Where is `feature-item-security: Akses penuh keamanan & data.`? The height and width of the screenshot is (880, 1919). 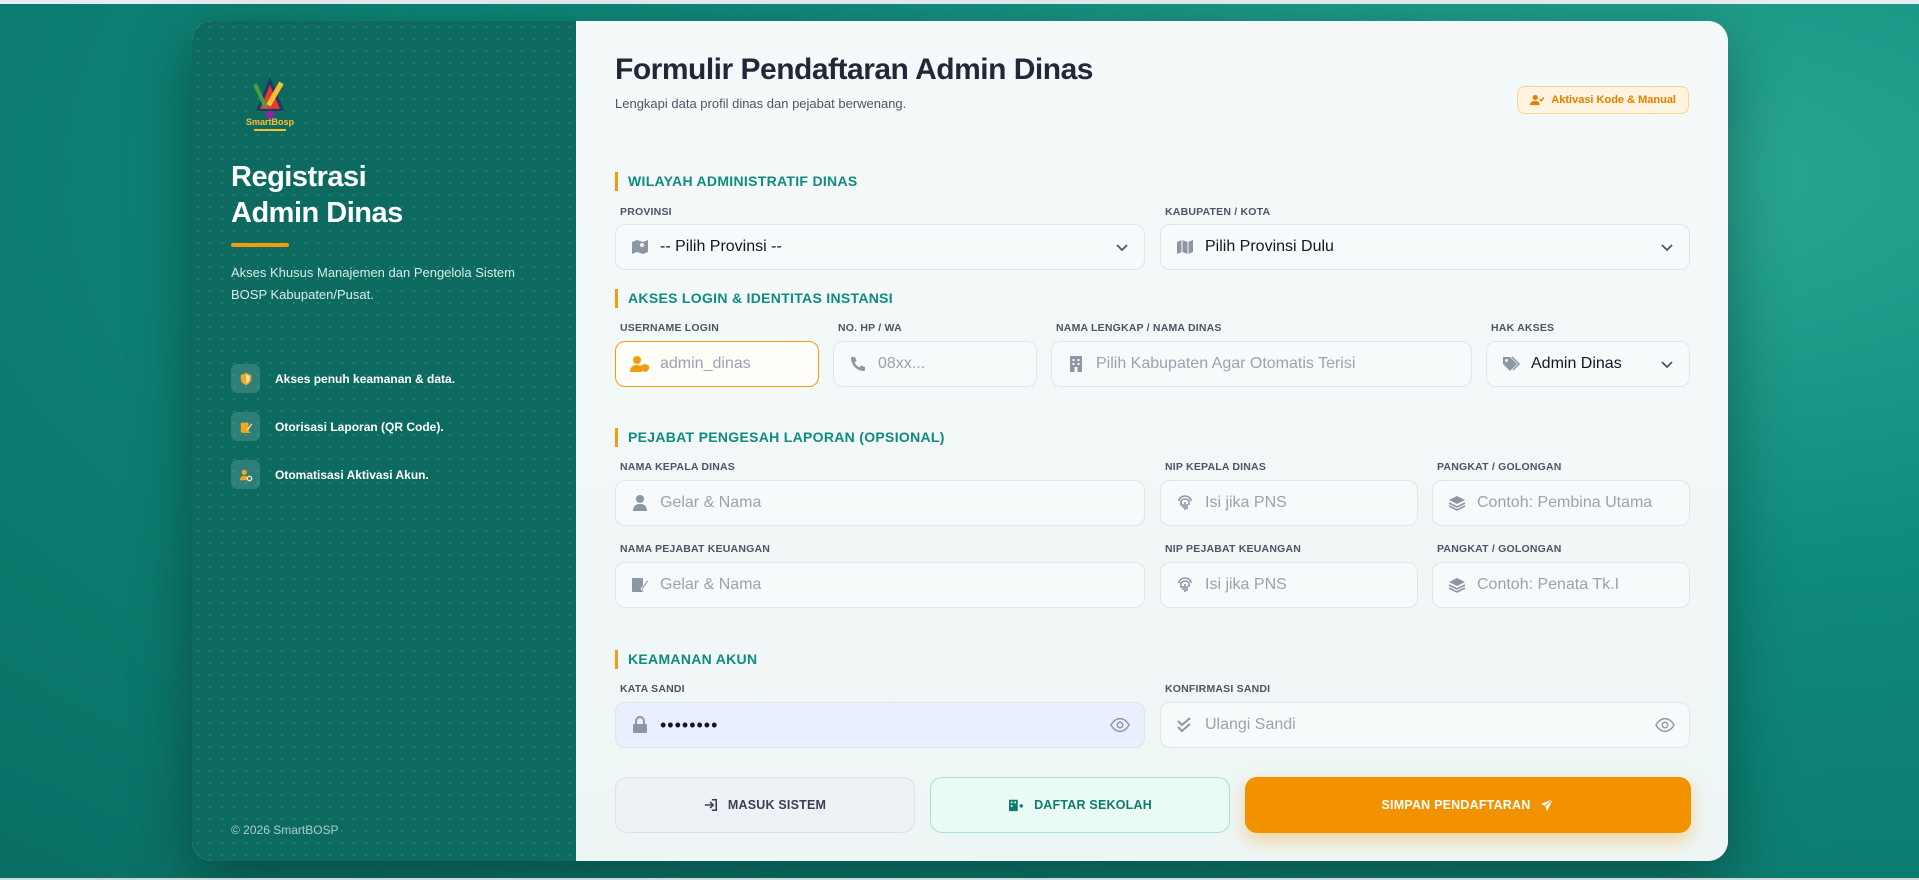 feature-item-security: Akses penuh keamanan & data. is located at coordinates (343, 378).